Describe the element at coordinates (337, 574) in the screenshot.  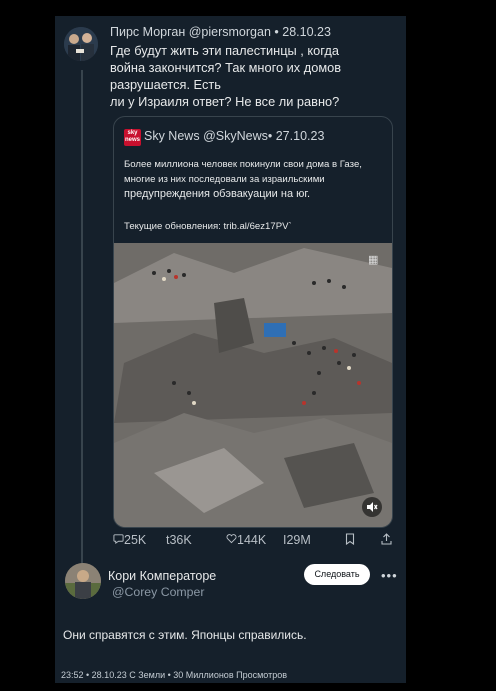
I see `follow-button: Следовать` at that location.